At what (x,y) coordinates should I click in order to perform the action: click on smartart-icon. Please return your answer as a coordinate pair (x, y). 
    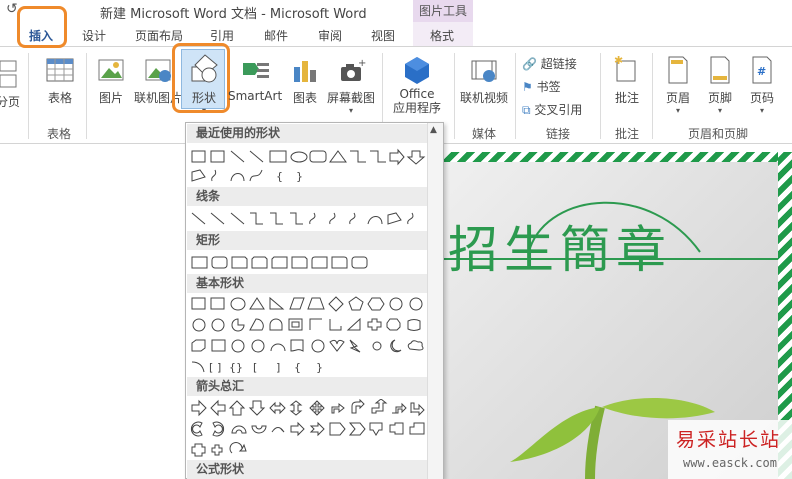
    Looking at the image, I should click on (256, 70).